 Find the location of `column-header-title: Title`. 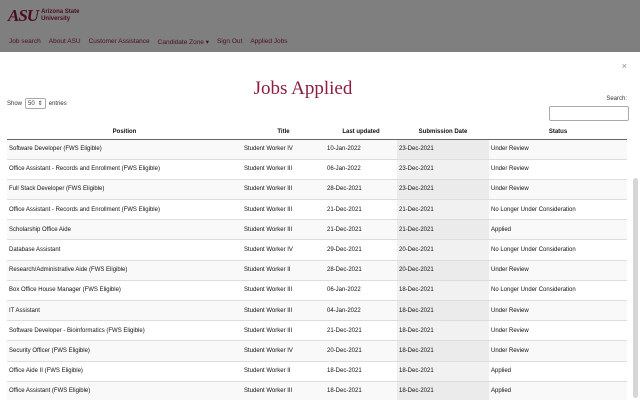

column-header-title: Title is located at coordinates (283, 132).